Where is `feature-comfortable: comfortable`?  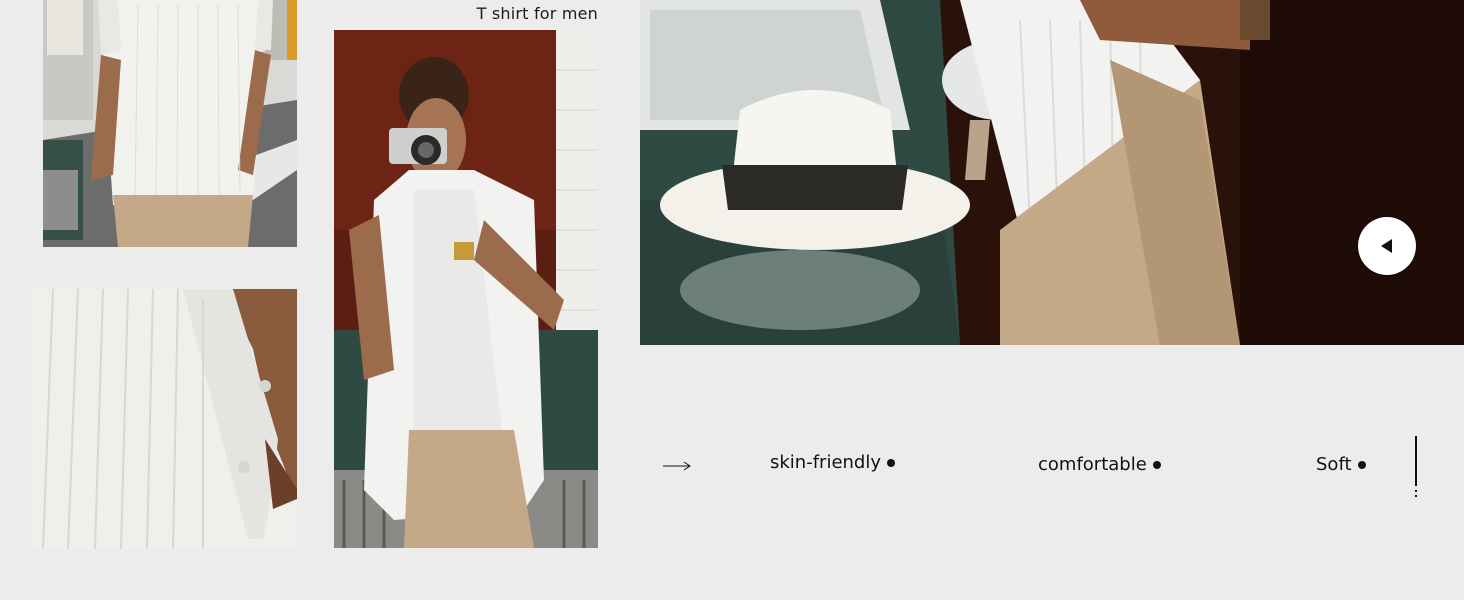 feature-comfortable: comfortable is located at coordinates (1099, 464).